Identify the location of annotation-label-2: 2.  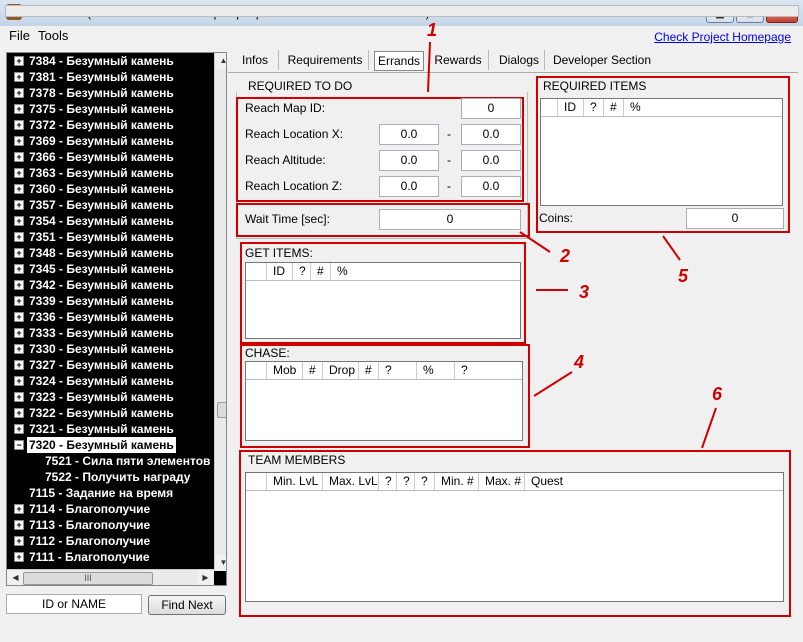
(565, 256).